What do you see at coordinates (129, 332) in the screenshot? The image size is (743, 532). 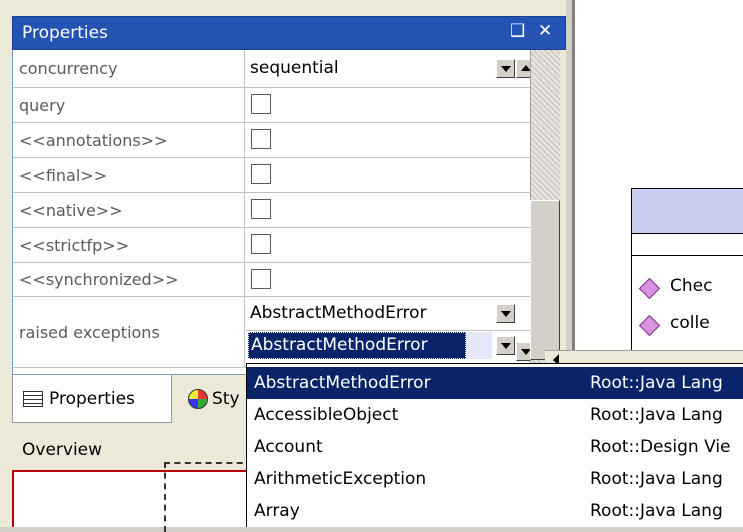 I see `property-name: raised exceptions` at bounding box center [129, 332].